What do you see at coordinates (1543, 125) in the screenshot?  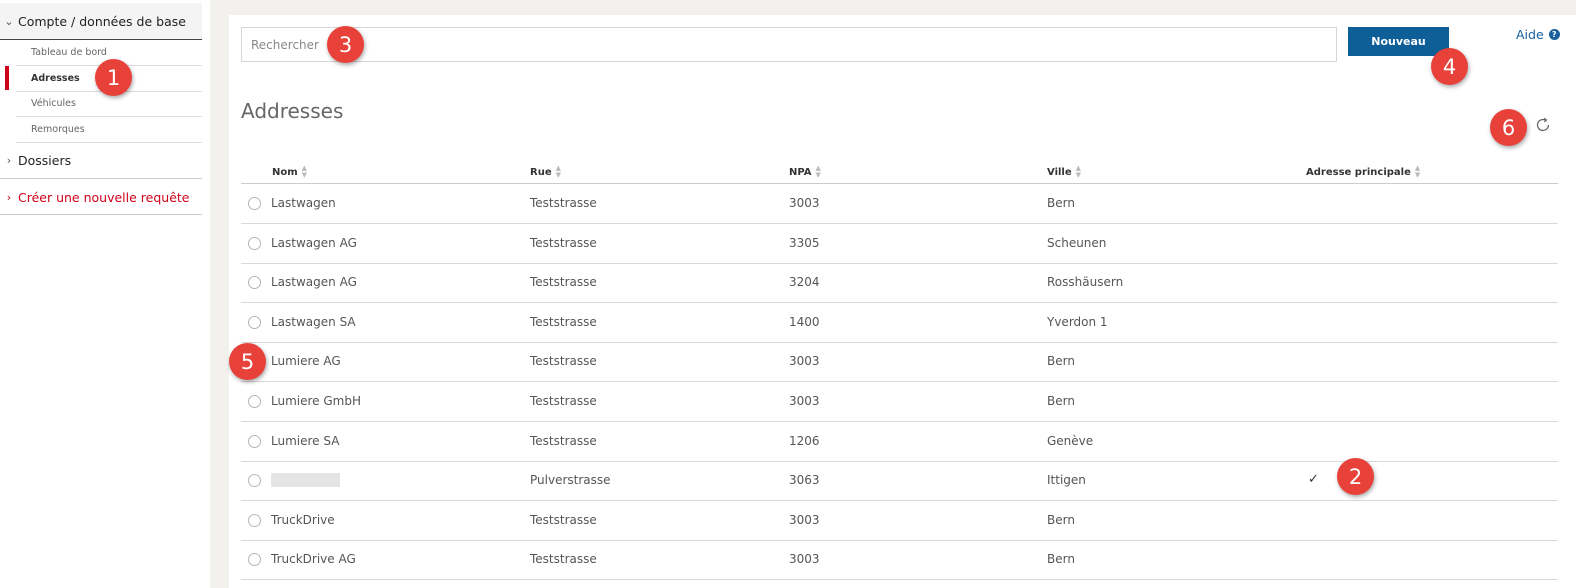 I see `refresh-icon` at bounding box center [1543, 125].